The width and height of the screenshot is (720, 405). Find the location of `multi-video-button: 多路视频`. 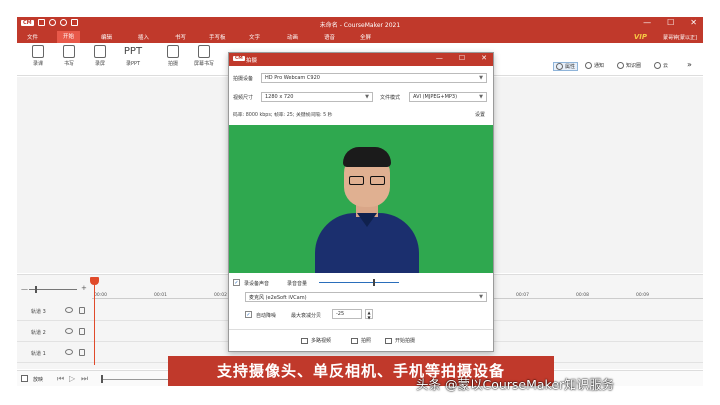

multi-video-button: 多路视频 is located at coordinates (316, 340).